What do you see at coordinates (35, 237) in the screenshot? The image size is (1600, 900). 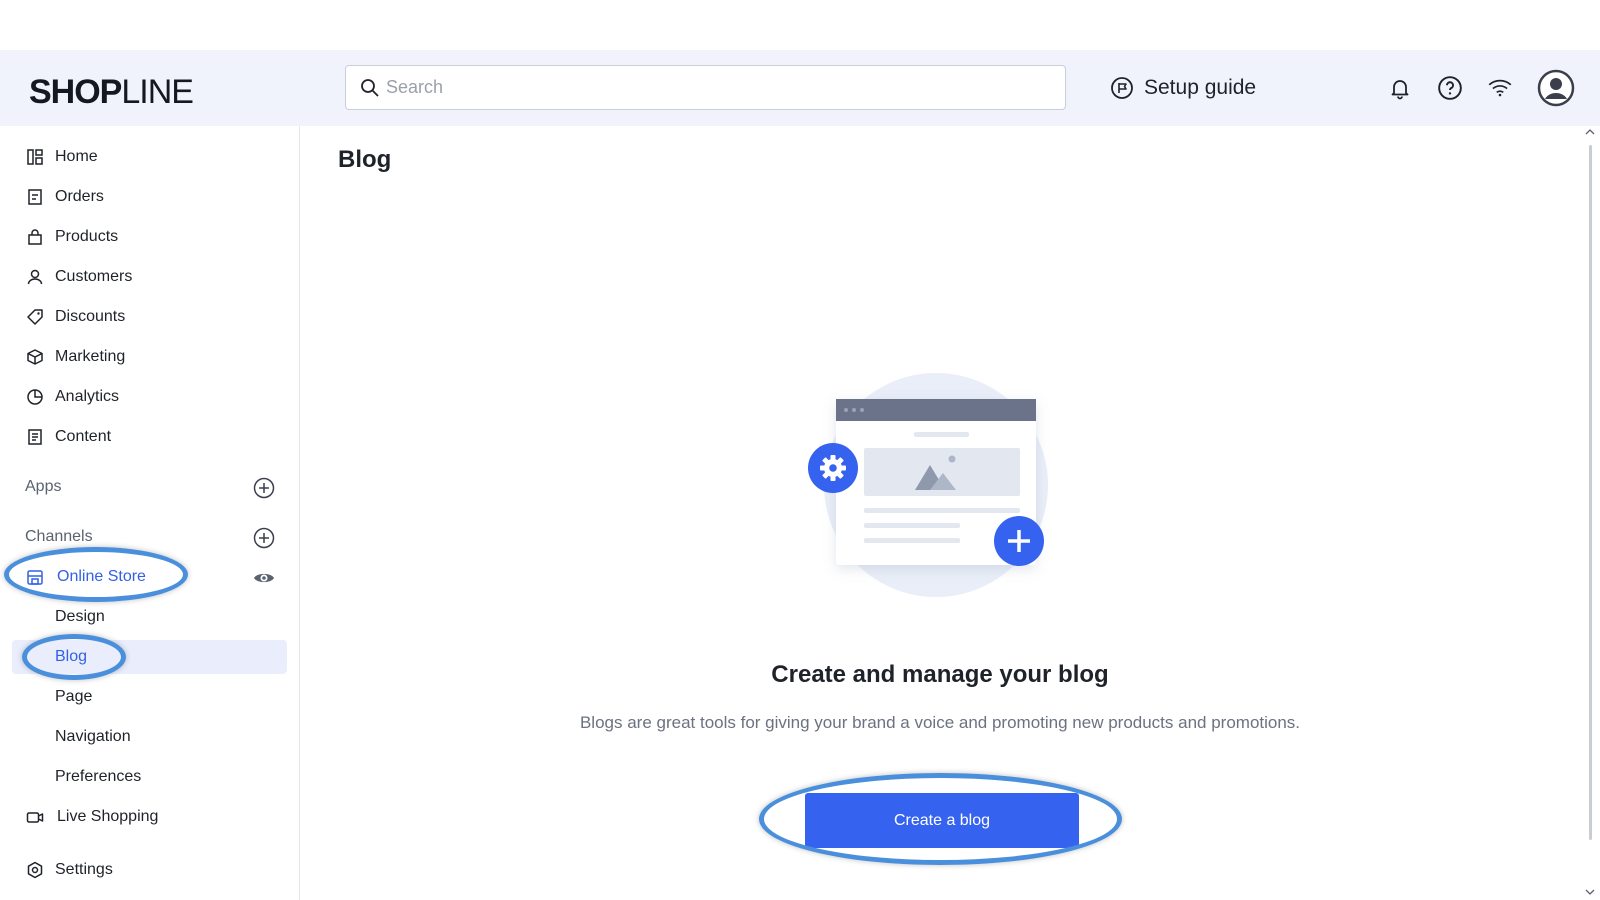 I see `products-icon` at bounding box center [35, 237].